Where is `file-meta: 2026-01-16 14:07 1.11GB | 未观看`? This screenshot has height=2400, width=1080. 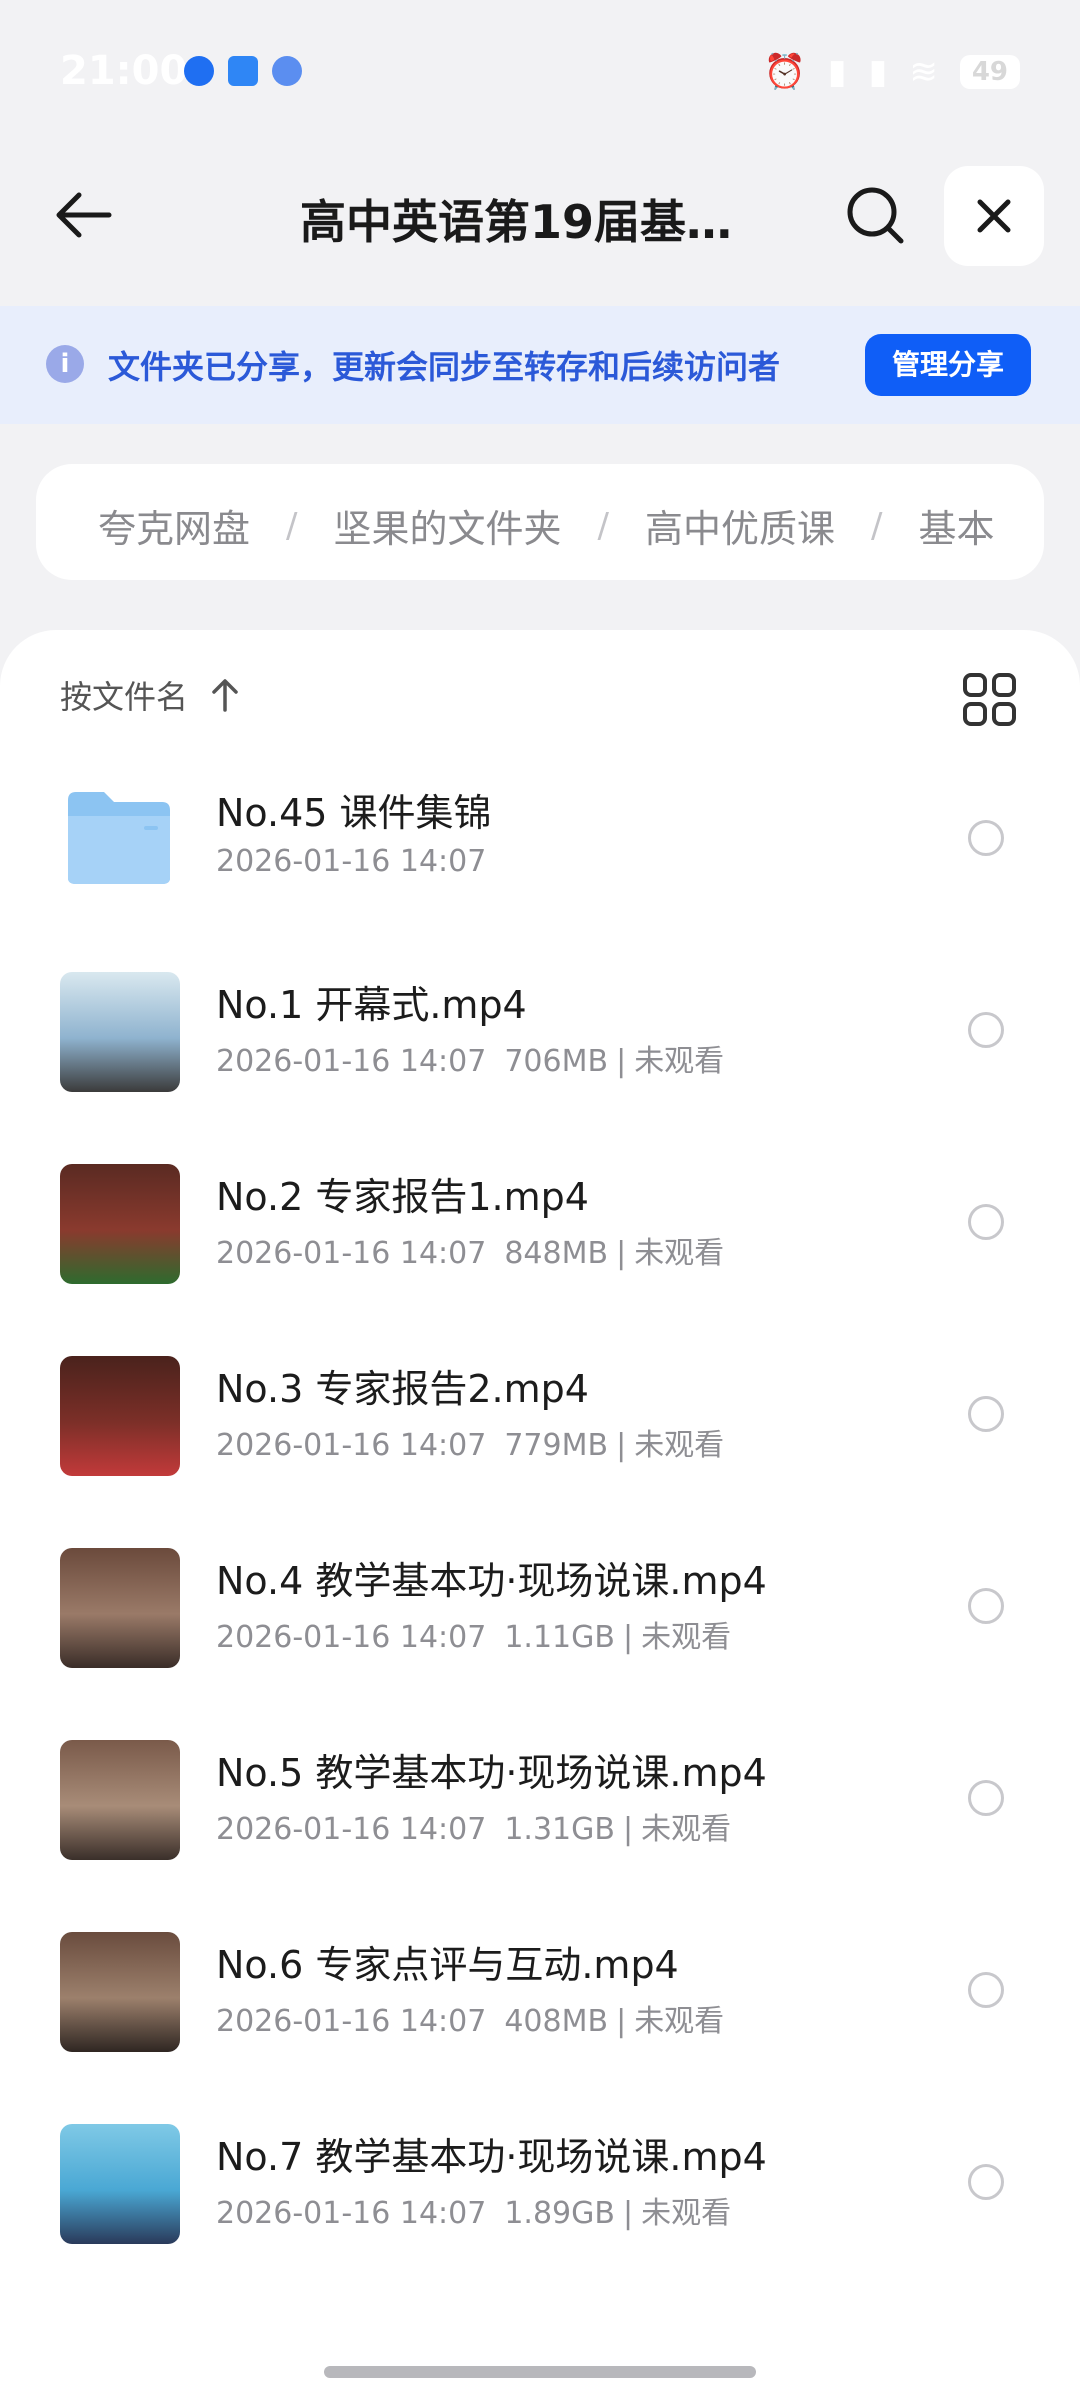 file-meta: 2026-01-16 14:07 1.11GB | 未观看 is located at coordinates (473, 1634).